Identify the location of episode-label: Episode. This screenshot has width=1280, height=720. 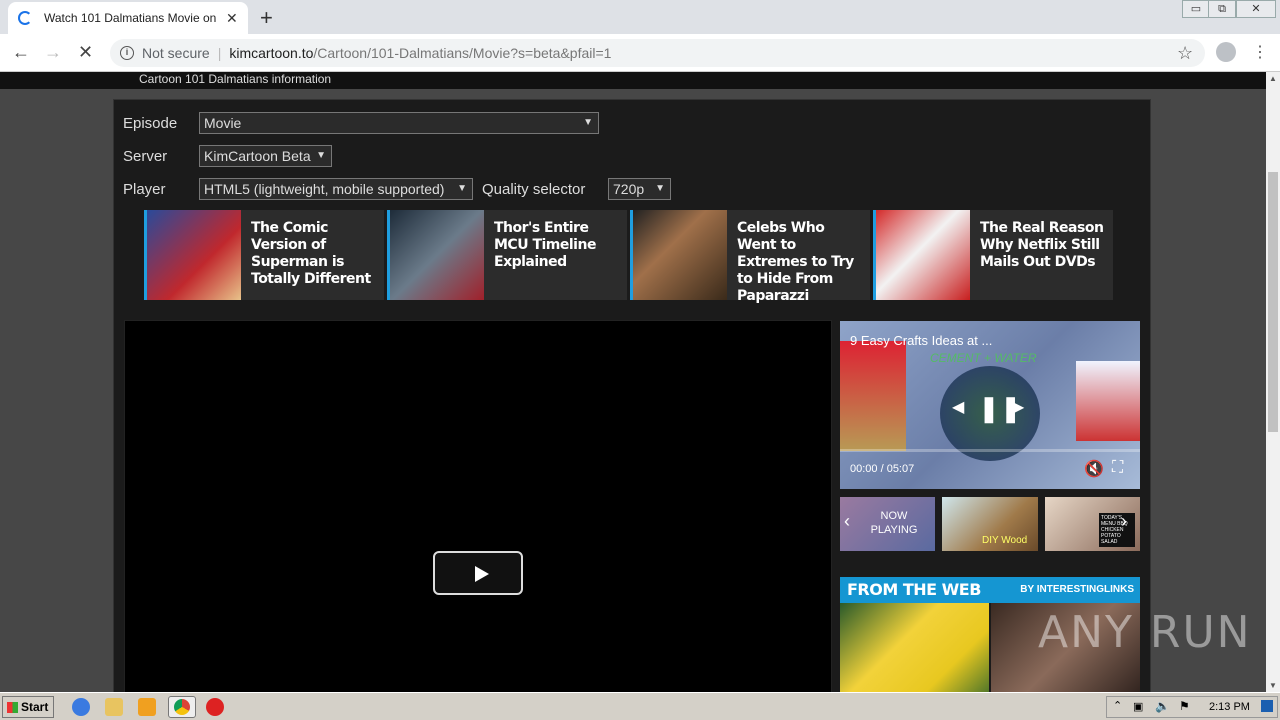
(150, 123).